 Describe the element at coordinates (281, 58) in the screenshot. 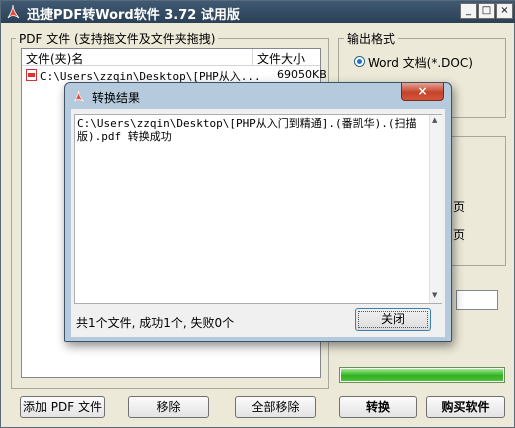

I see `column-header-size: 文件大小` at that location.